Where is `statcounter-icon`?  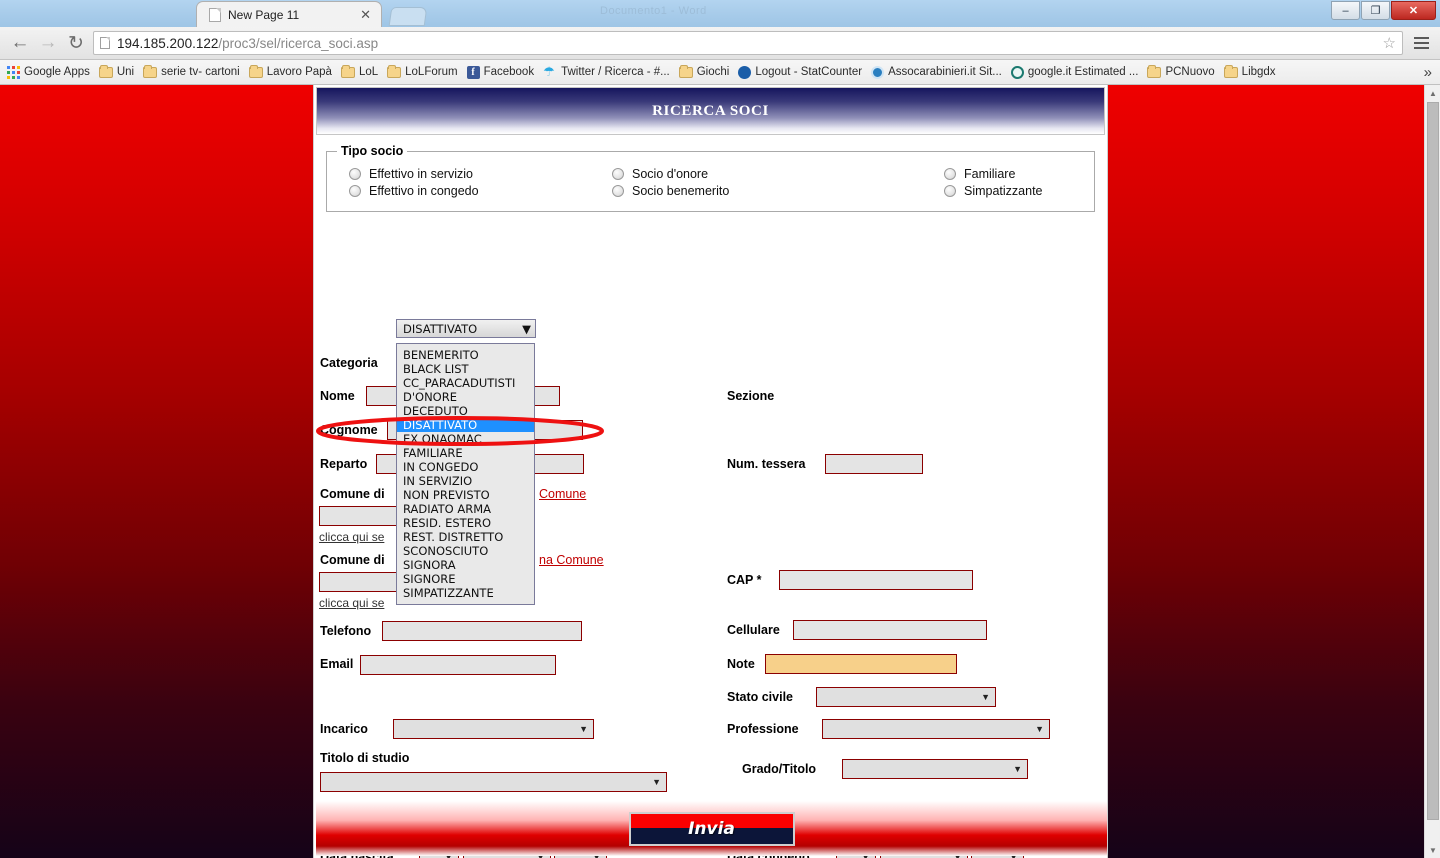 statcounter-icon is located at coordinates (745, 72).